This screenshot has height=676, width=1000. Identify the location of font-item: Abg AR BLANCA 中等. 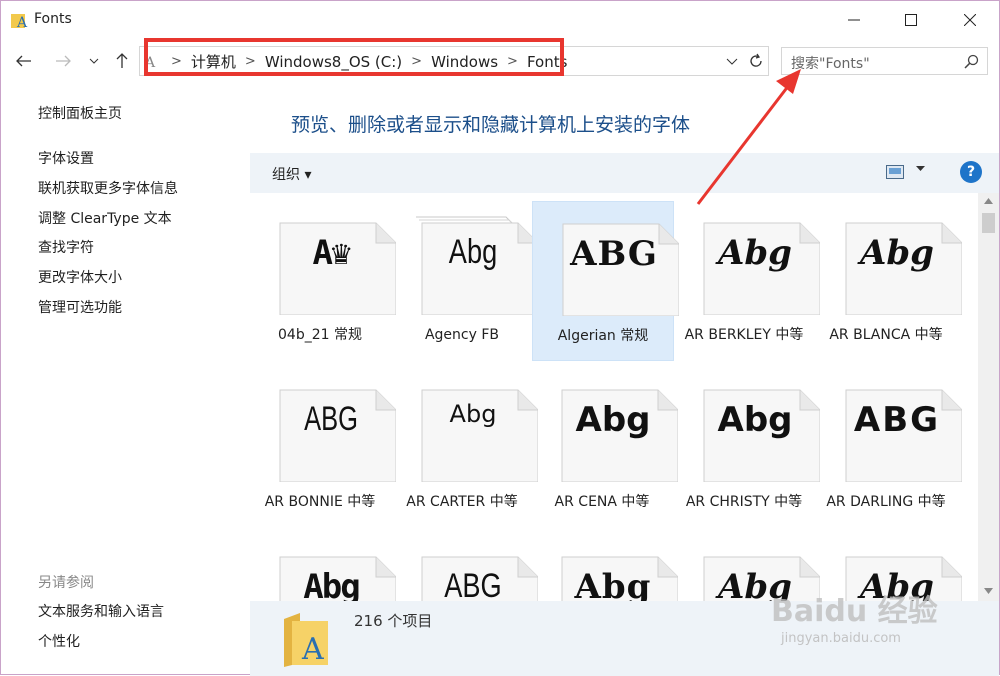
(889, 281).